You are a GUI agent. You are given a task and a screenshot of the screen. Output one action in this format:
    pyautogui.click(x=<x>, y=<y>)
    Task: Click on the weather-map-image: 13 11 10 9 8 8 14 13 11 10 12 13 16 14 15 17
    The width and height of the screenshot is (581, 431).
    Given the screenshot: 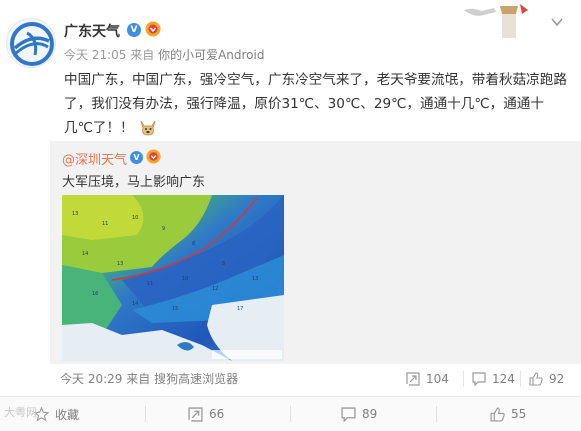 What is the action you would take?
    pyautogui.click(x=173, y=278)
    